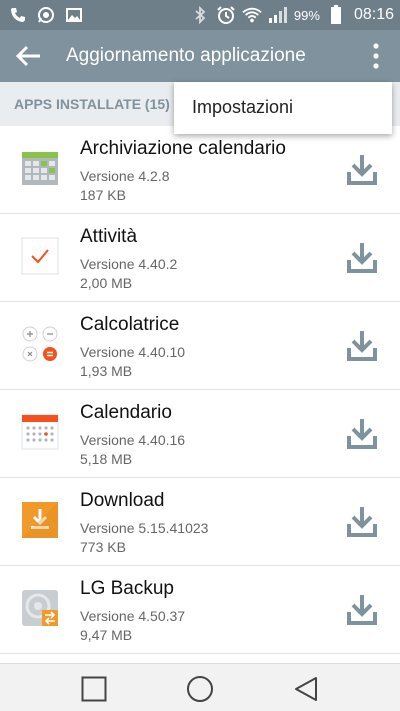 The image size is (400, 711). I want to click on more-vert-icon, so click(376, 56).